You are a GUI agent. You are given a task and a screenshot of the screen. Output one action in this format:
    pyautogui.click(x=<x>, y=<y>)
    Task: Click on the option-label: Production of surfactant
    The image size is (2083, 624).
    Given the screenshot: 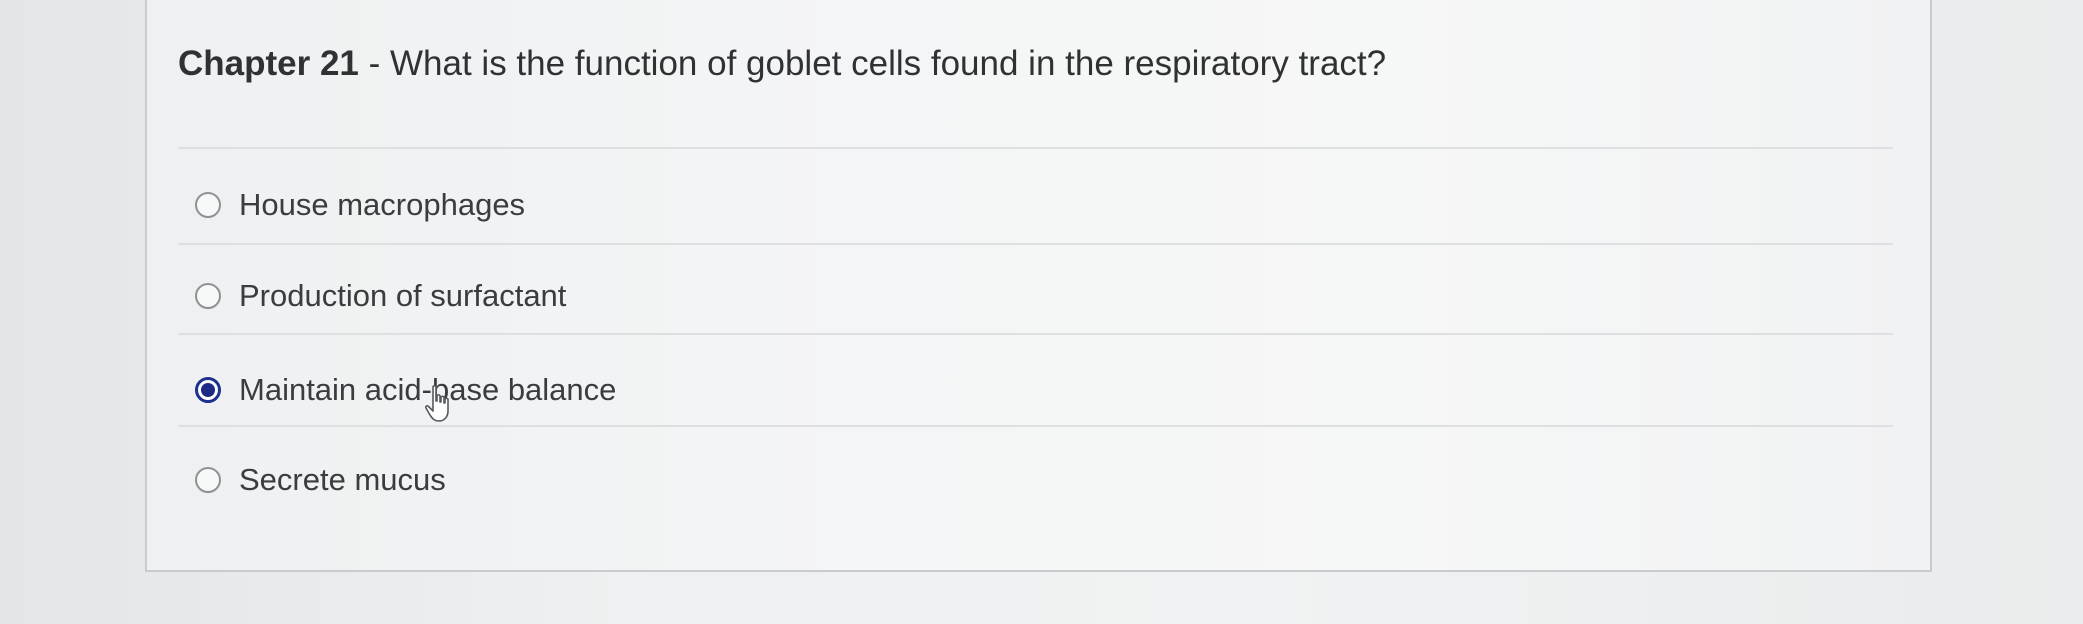 What is the action you would take?
    pyautogui.click(x=403, y=295)
    